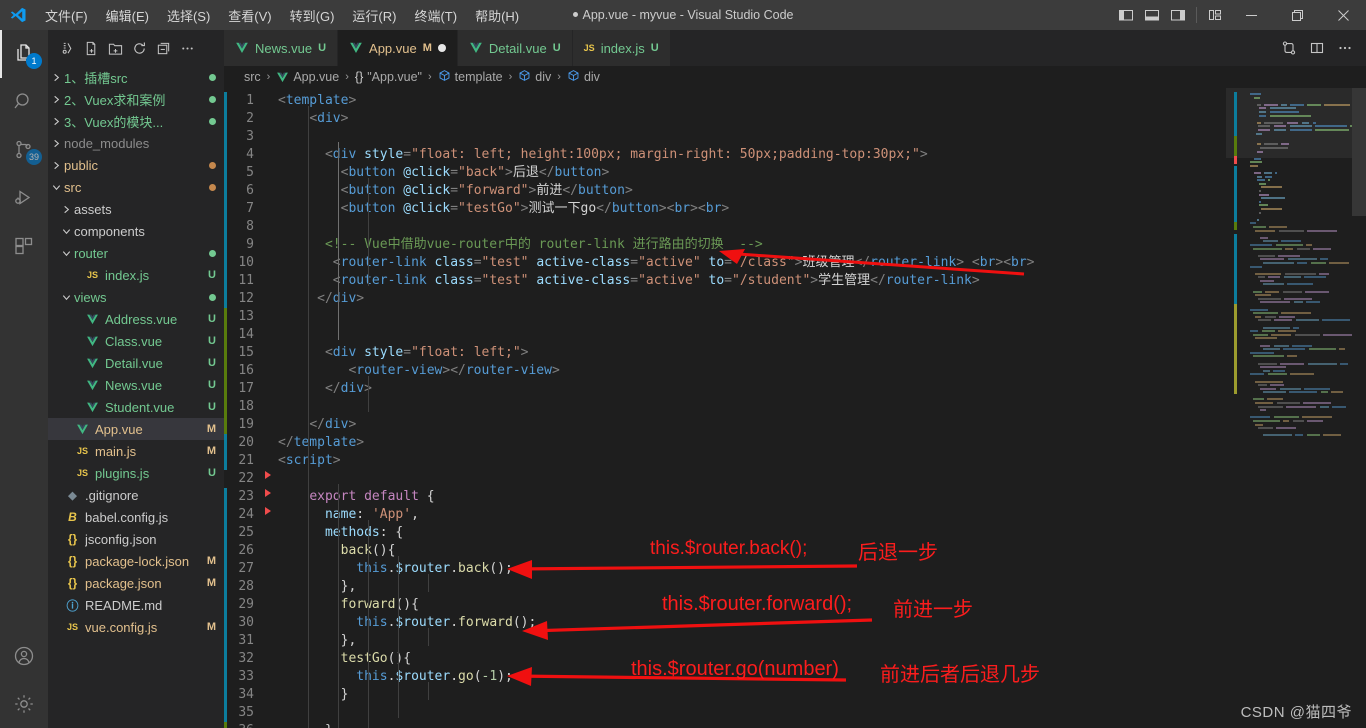 The width and height of the screenshot is (1366, 728). What do you see at coordinates (752, 569) in the screenshot?
I see `code-line: this.$router.back();` at bounding box center [752, 569].